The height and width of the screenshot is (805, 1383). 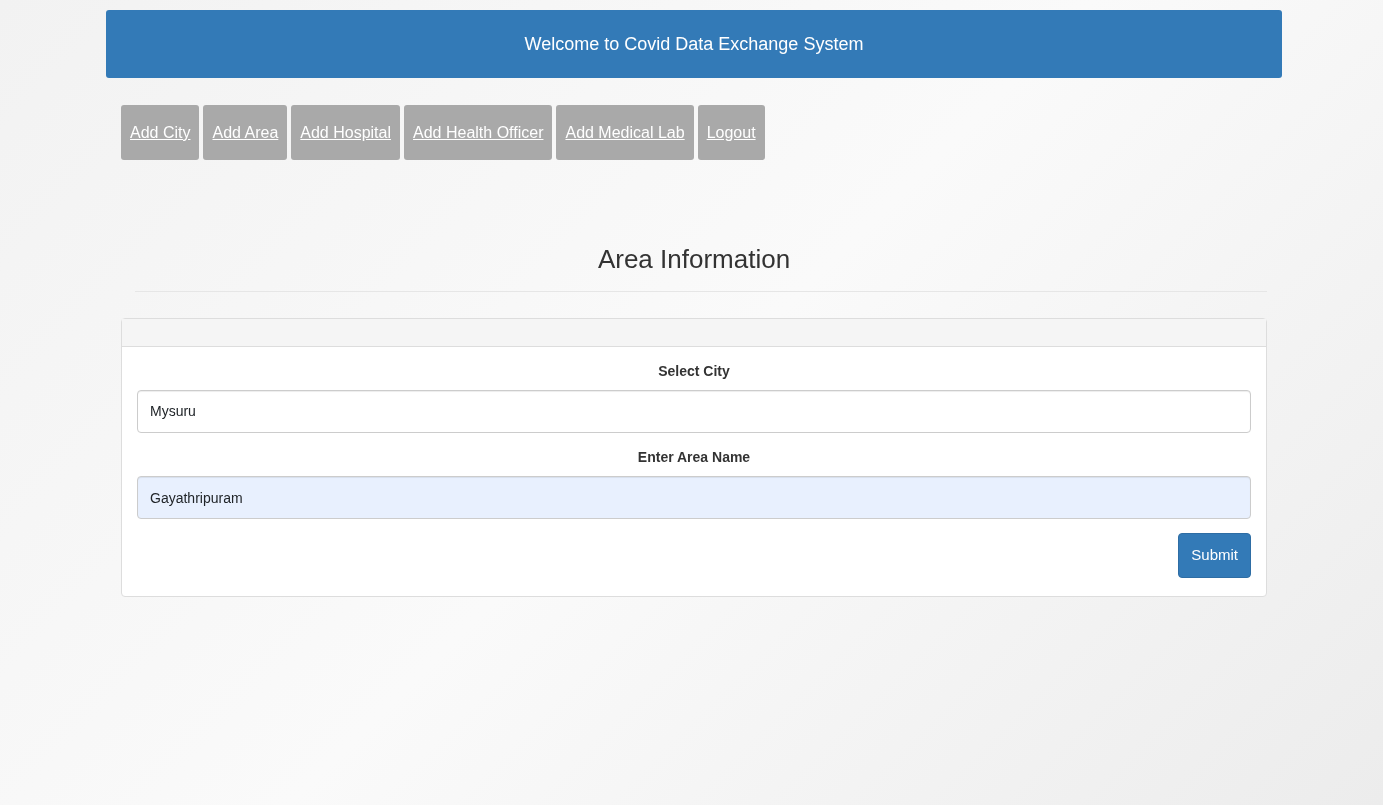 I want to click on nav-link: Add Medical Lab, so click(x=625, y=132).